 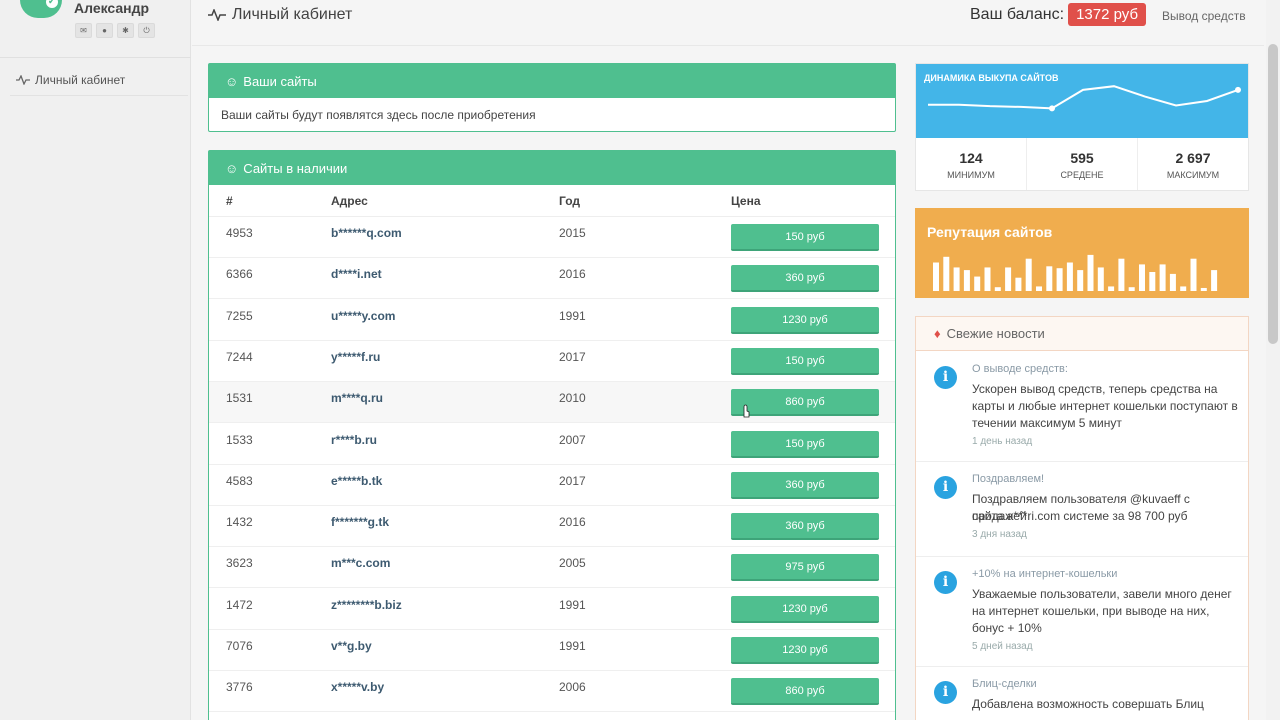 I want to click on fire-icon: ♦, so click(x=937, y=333).